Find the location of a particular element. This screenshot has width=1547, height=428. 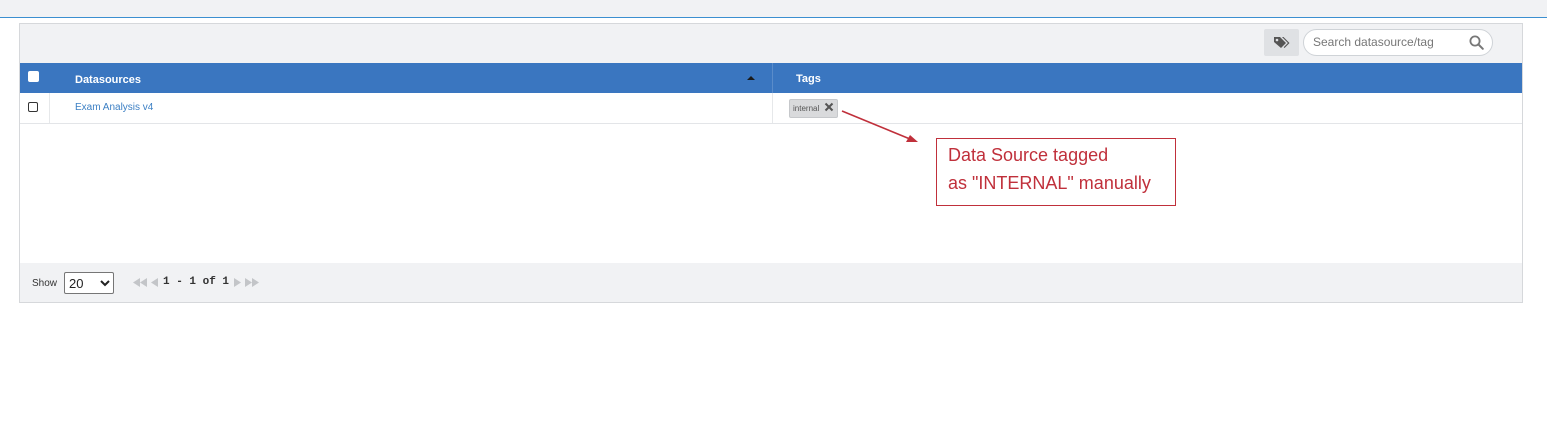

pager: 1 - 1 of 1 is located at coordinates (198, 282).